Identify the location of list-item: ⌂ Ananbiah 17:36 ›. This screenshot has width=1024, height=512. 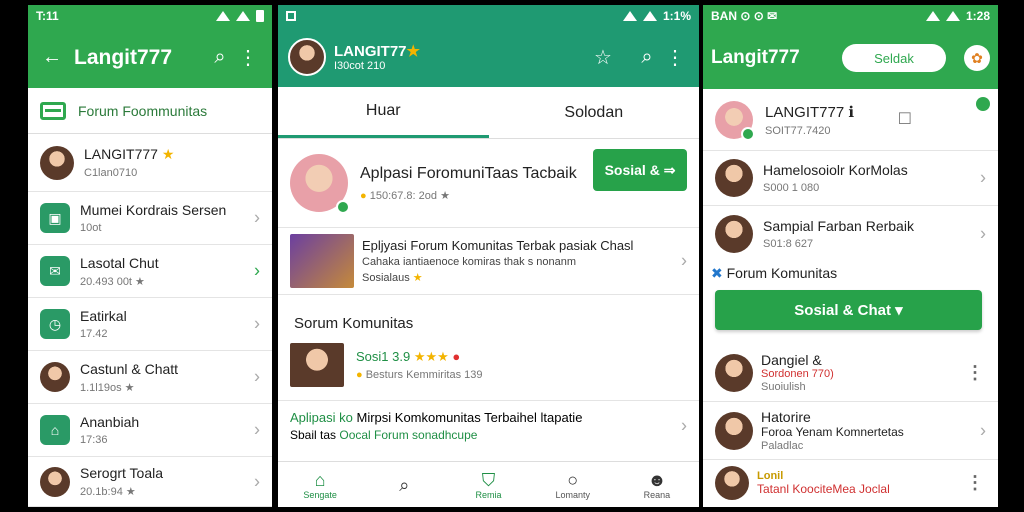
(150, 430).